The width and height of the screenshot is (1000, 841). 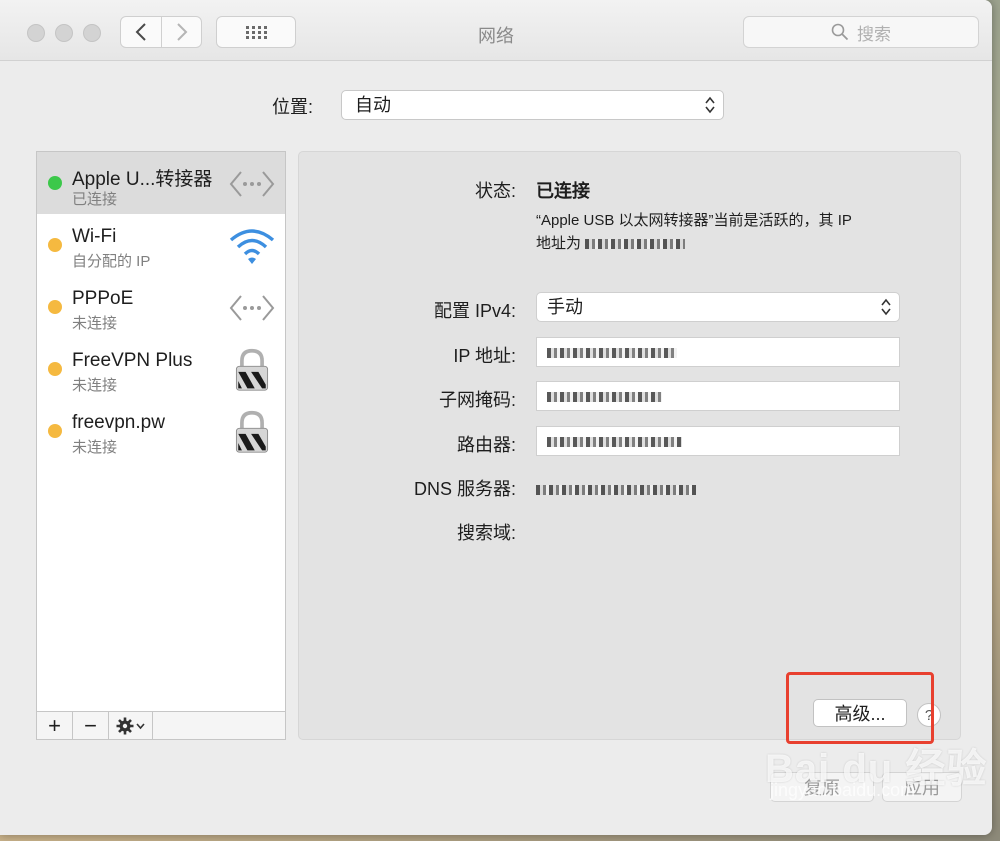 What do you see at coordinates (103, 298) in the screenshot?
I see `service-name: PPPoE` at bounding box center [103, 298].